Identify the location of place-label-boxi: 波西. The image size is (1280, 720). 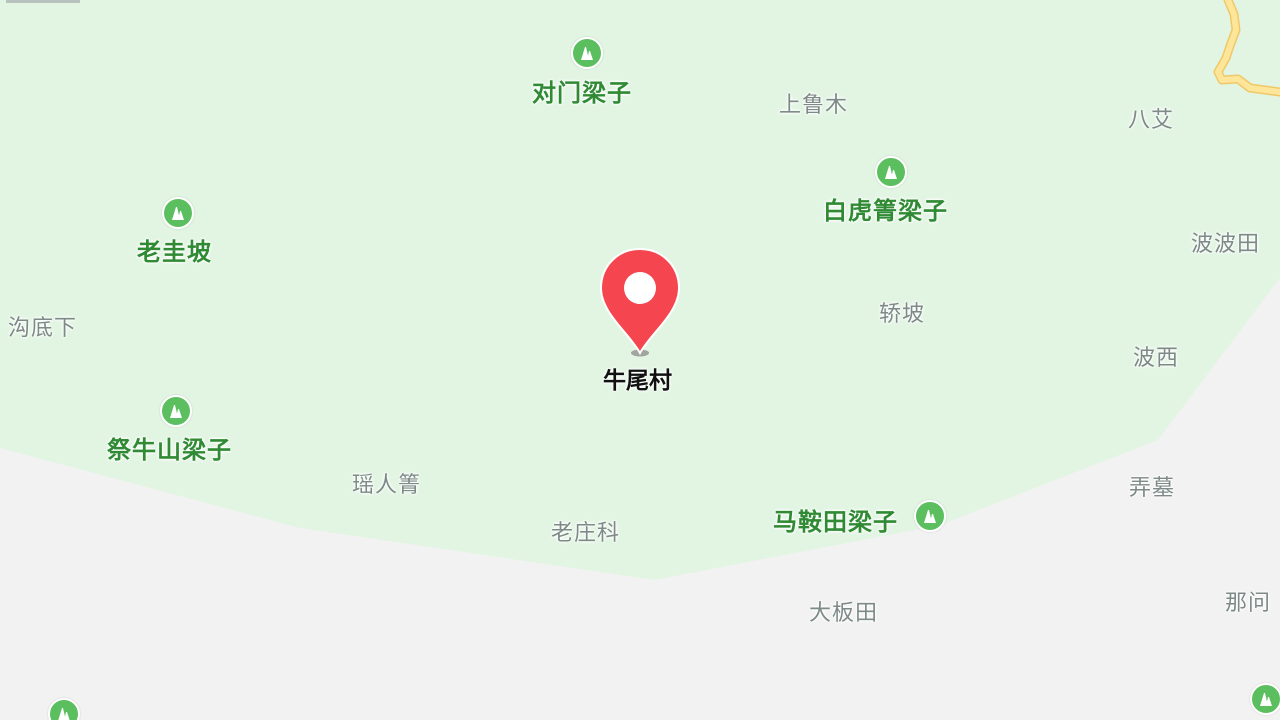
(1156, 356).